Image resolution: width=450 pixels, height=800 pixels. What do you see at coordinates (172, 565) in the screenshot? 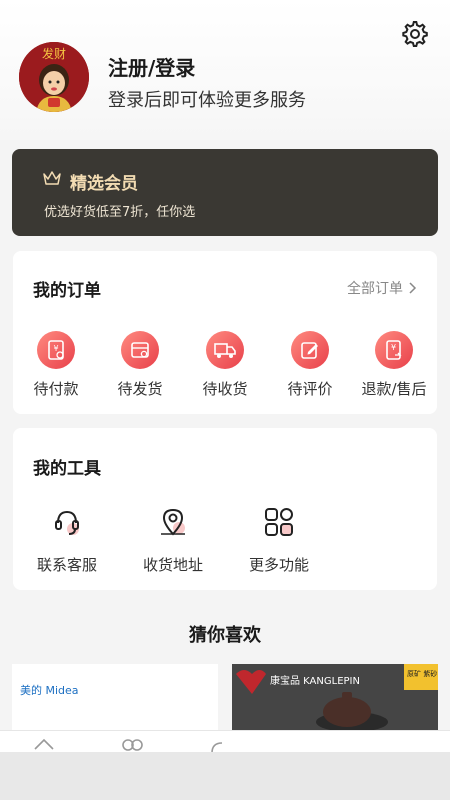
I see `tool-label: 收货地址` at bounding box center [172, 565].